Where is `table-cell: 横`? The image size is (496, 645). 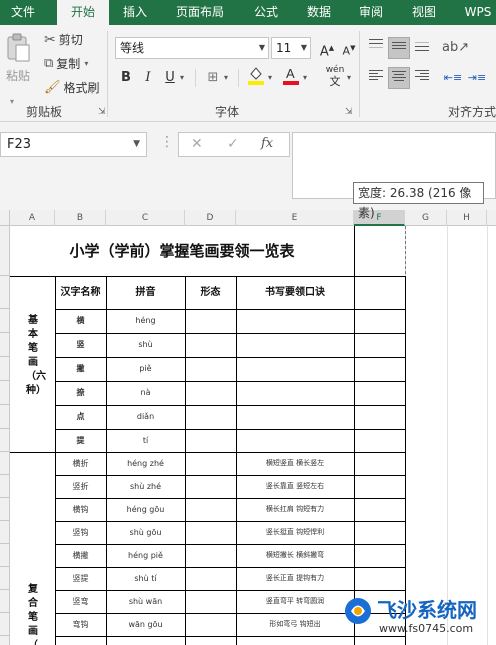
table-cell: 横 is located at coordinates (80, 320).